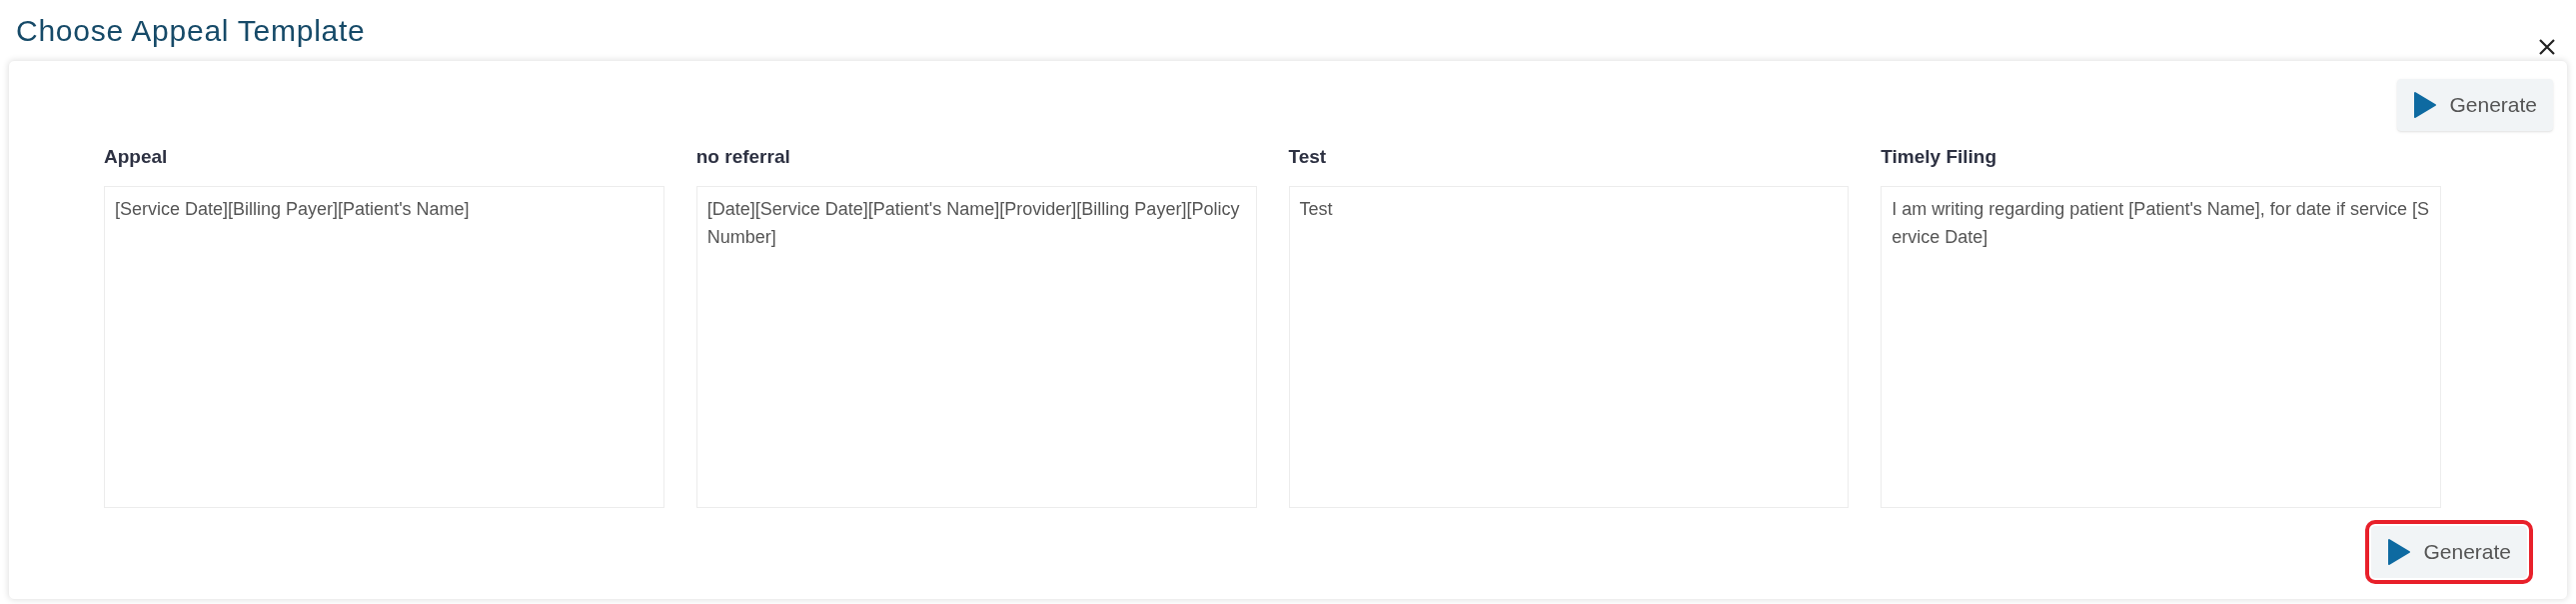 The height and width of the screenshot is (604, 2576). What do you see at coordinates (2161, 346) in the screenshot?
I see `template-text-field: I am writing regarding patient [Patient's Name], for date if service [Service Date]` at bounding box center [2161, 346].